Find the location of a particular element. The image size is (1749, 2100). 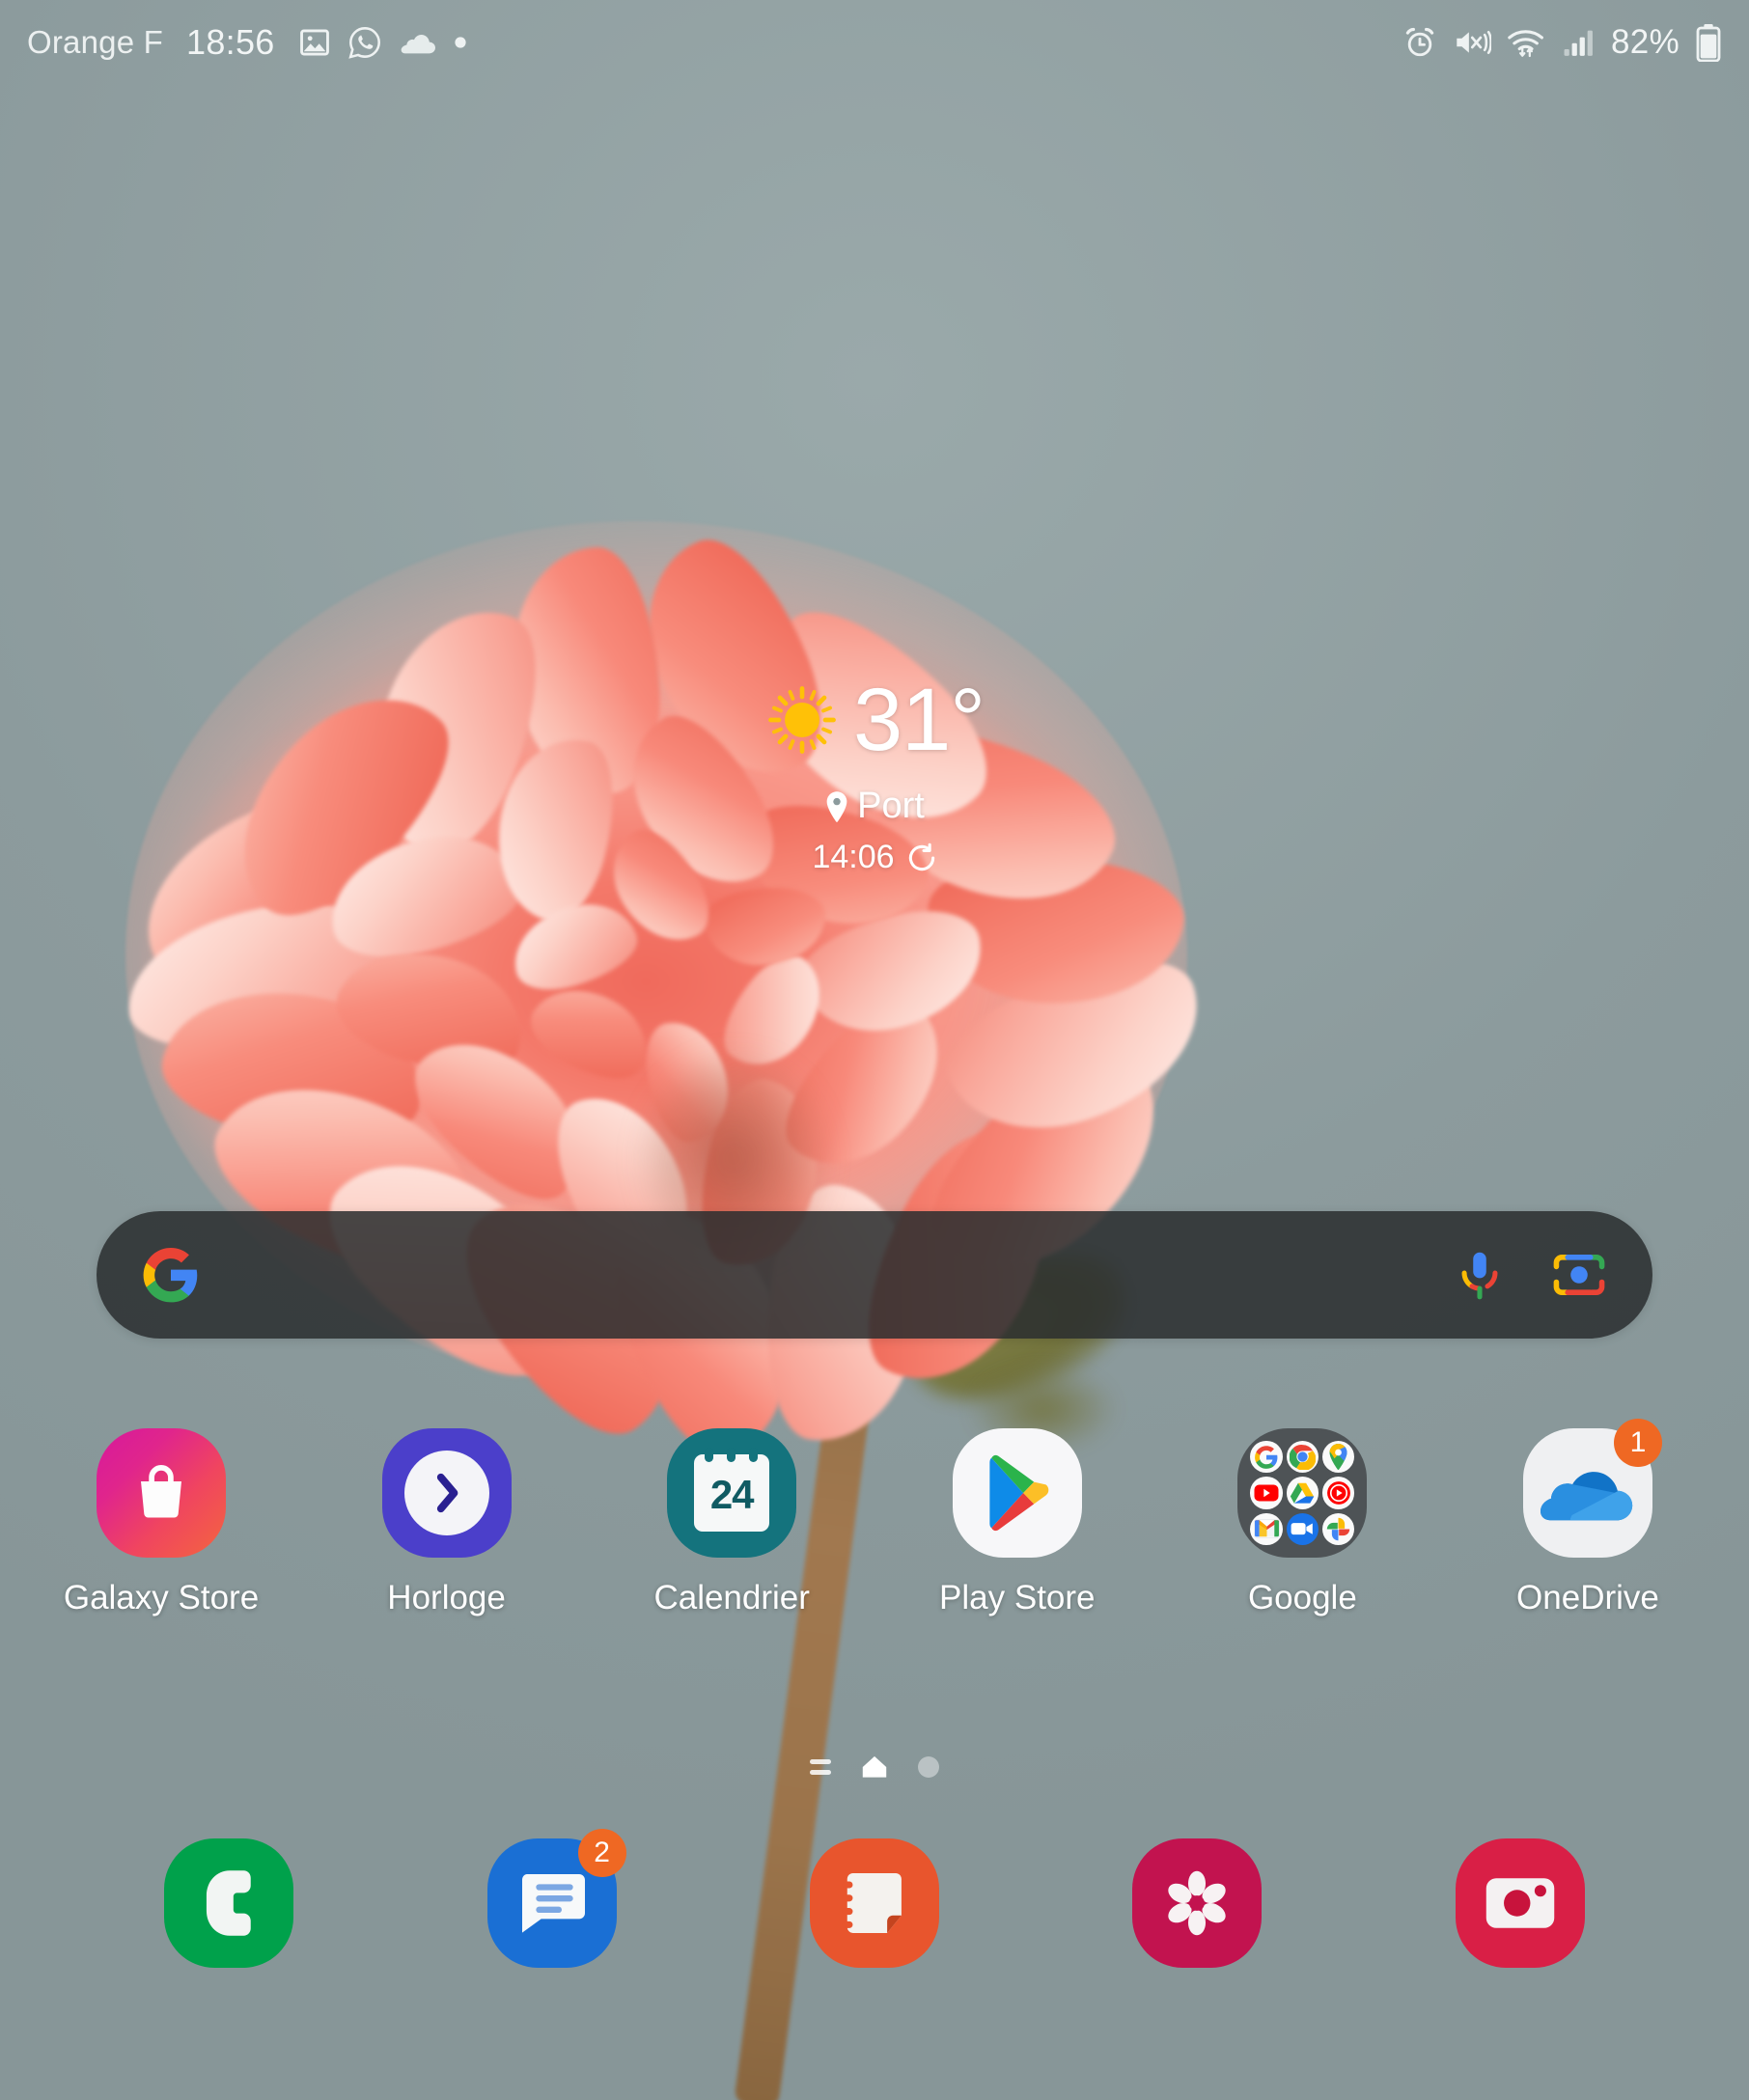

notes-icon is located at coordinates (874, 1903).